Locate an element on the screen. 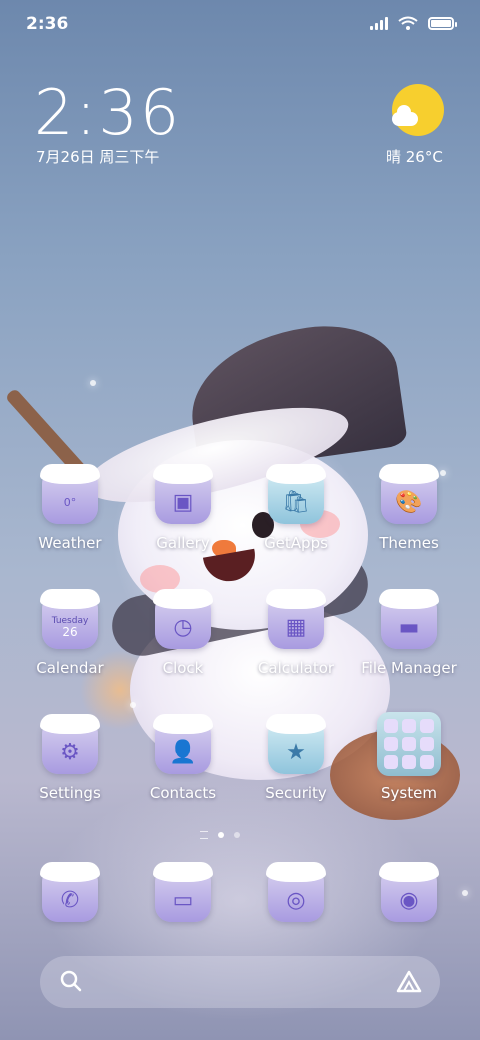 This screenshot has height=1040, width=480. page-dot-active is located at coordinates (221, 835).